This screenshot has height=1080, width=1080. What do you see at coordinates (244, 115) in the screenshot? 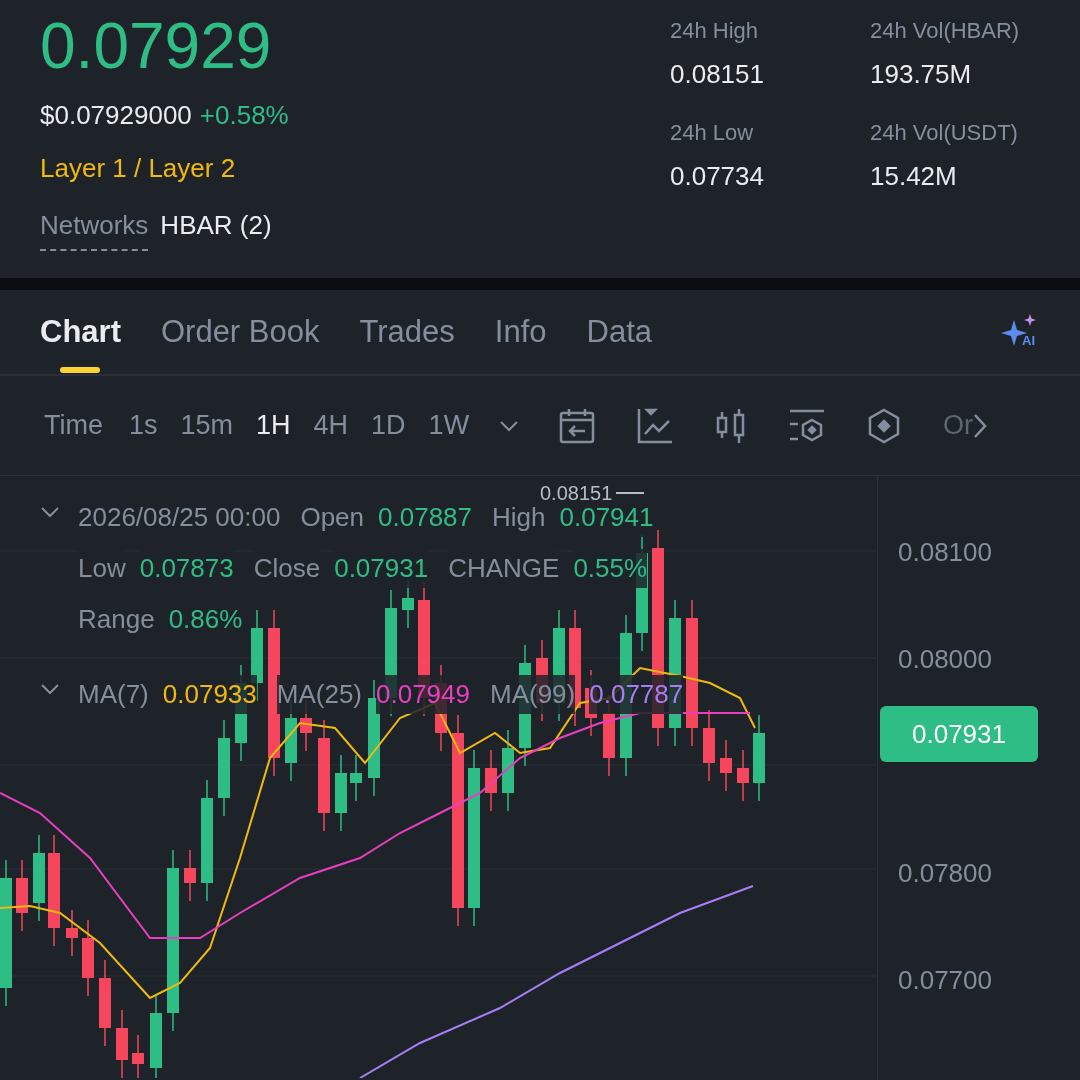
I see `price-change: +0.58%` at bounding box center [244, 115].